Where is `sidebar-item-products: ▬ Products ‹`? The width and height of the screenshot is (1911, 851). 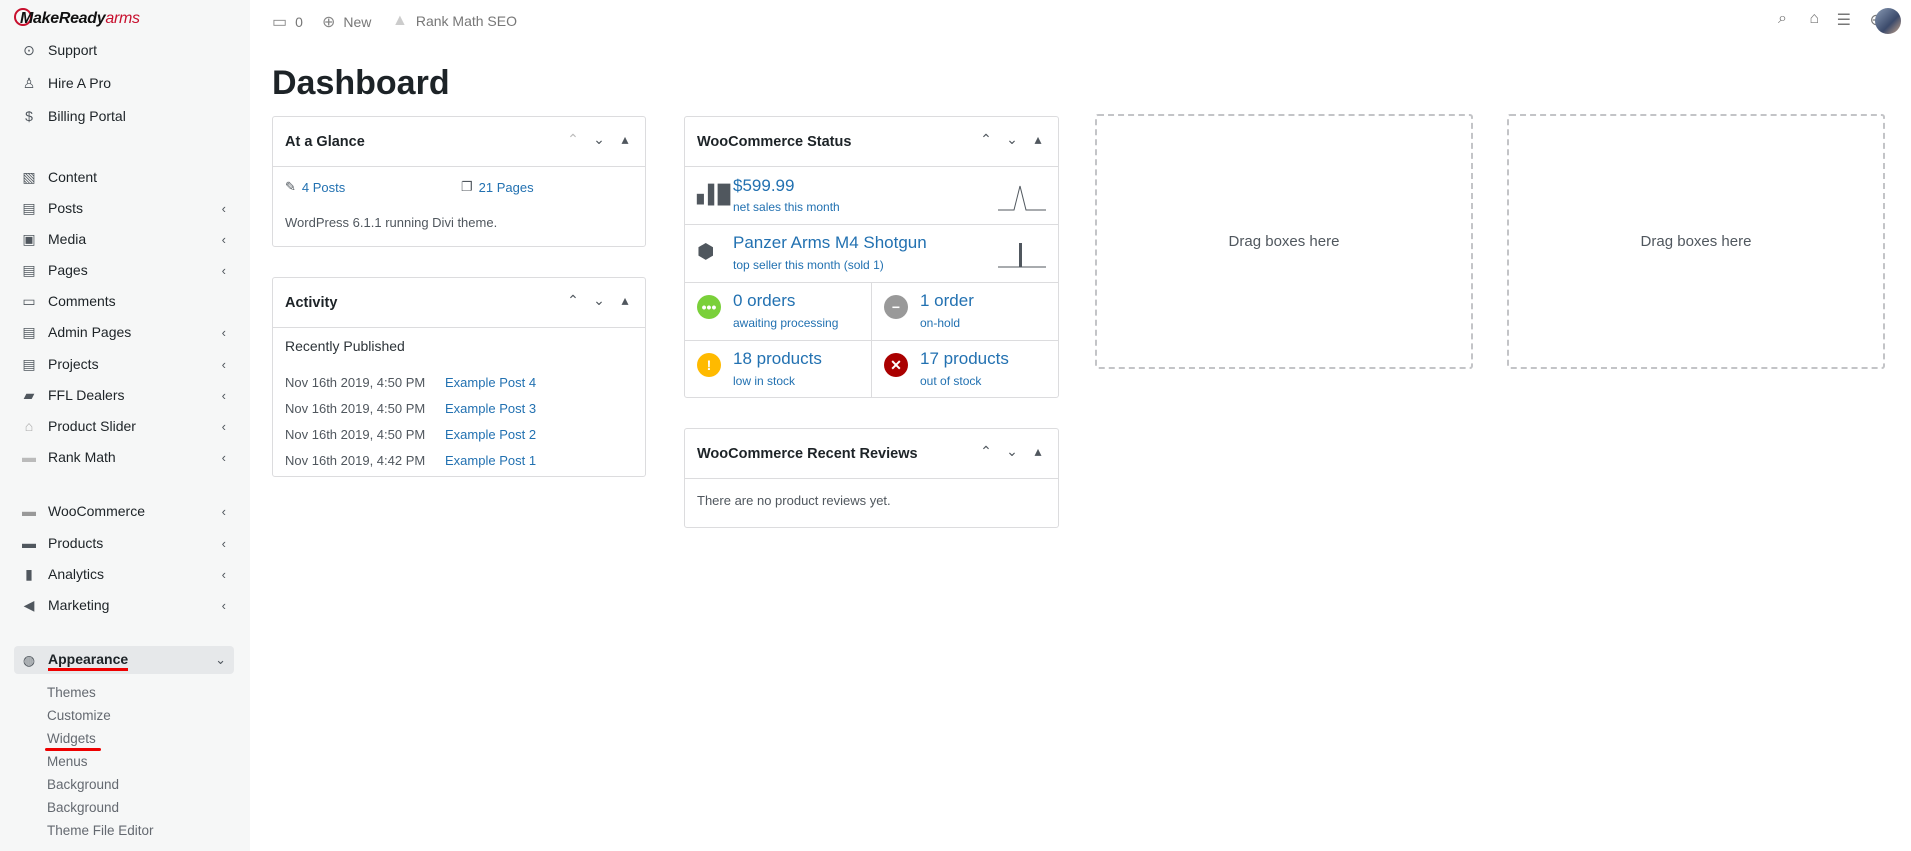 sidebar-item-products: ▬ Products ‹ is located at coordinates (124, 543).